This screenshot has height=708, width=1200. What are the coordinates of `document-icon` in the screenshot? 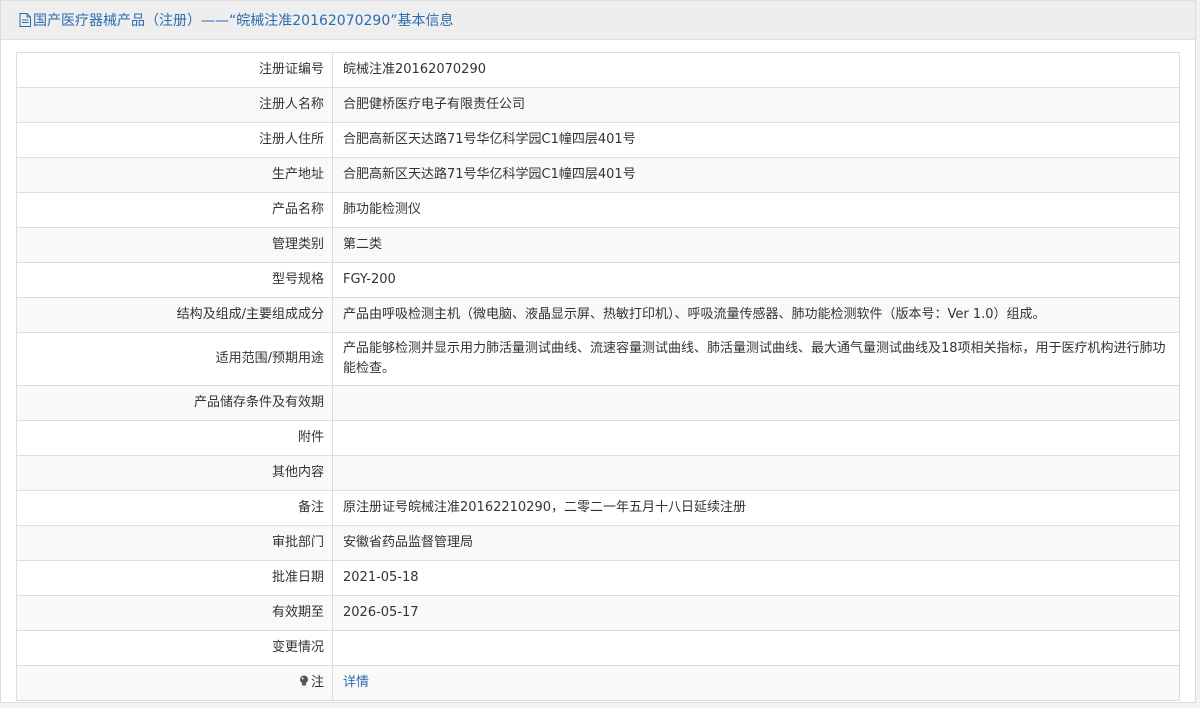 It's located at (24, 20).